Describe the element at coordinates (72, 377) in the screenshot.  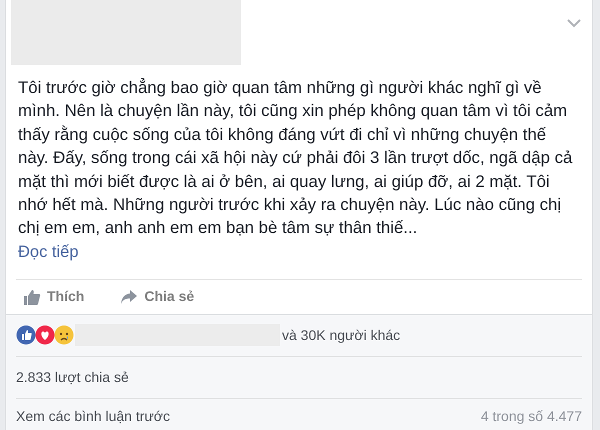
I see `share-count: 2.833 lượt chia sẻ` at that location.